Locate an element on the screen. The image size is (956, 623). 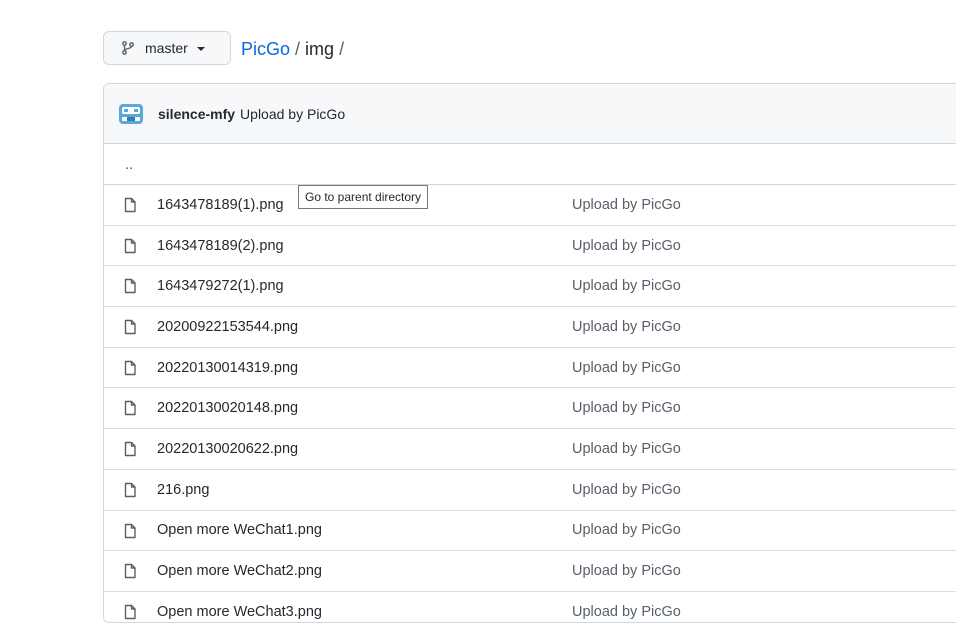
file-name-link: Open more WeChat1.png is located at coordinates (239, 530).